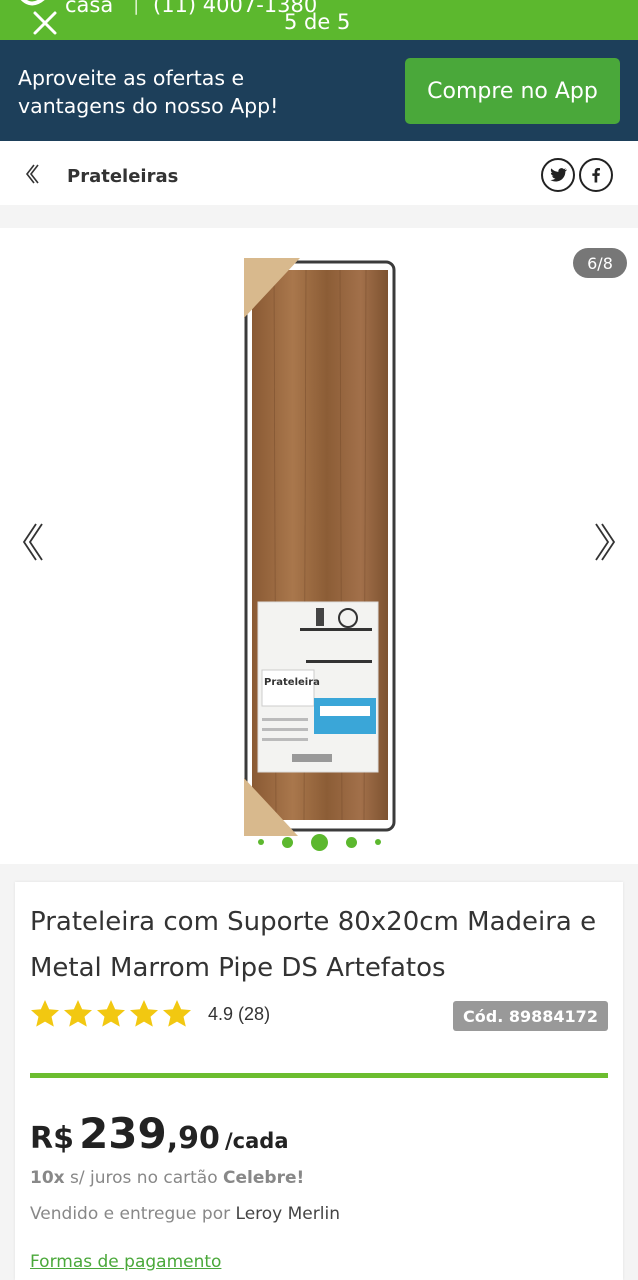 Image resolution: width=638 pixels, height=1280 pixels. I want to click on seller-info: Vendido e entregue por Leroy Merlin, so click(185, 1214).